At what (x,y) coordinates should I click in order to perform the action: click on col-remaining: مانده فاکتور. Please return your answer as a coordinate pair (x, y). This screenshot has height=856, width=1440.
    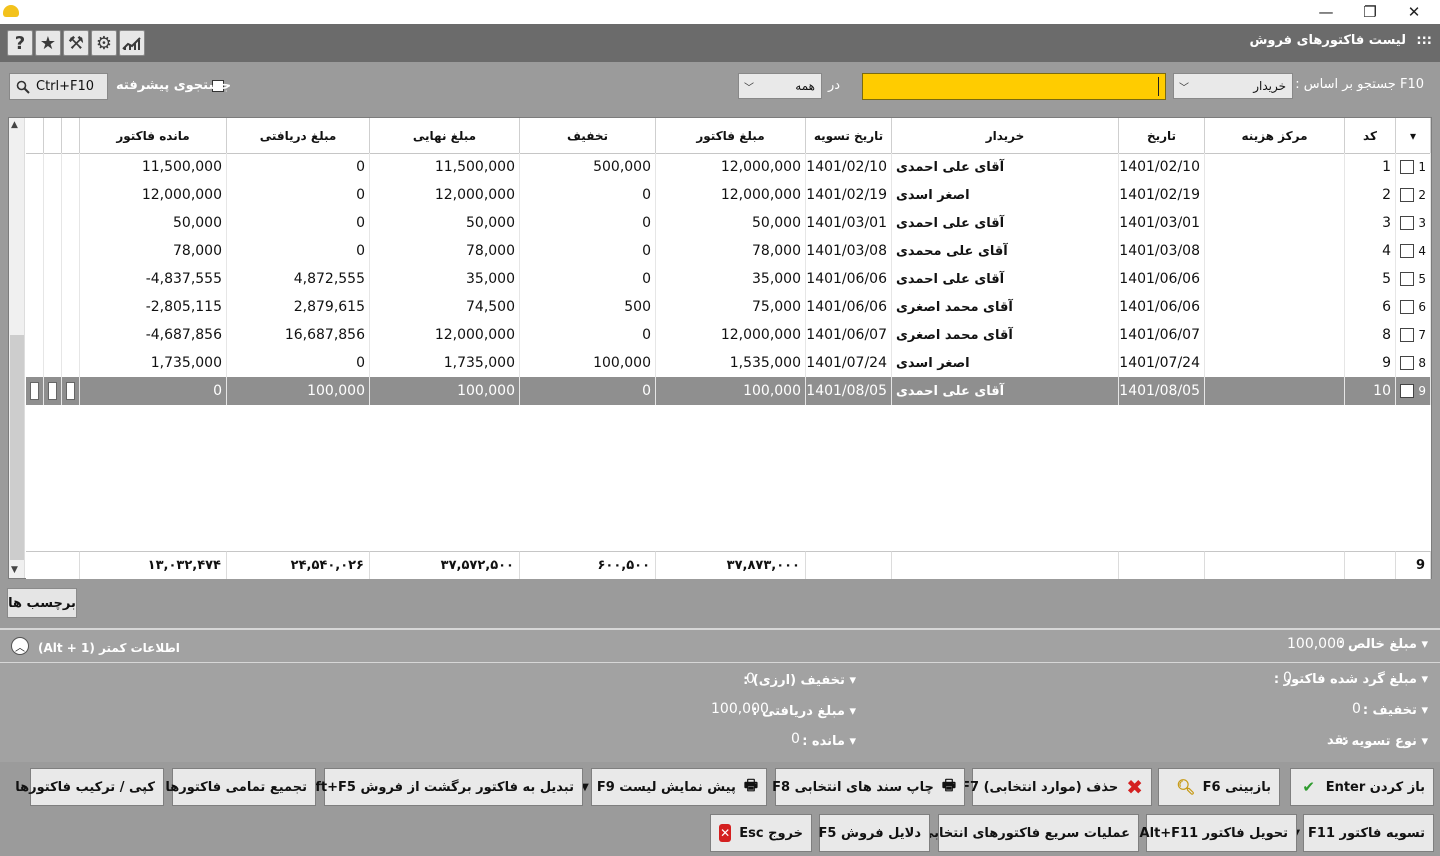
    Looking at the image, I should click on (153, 136).